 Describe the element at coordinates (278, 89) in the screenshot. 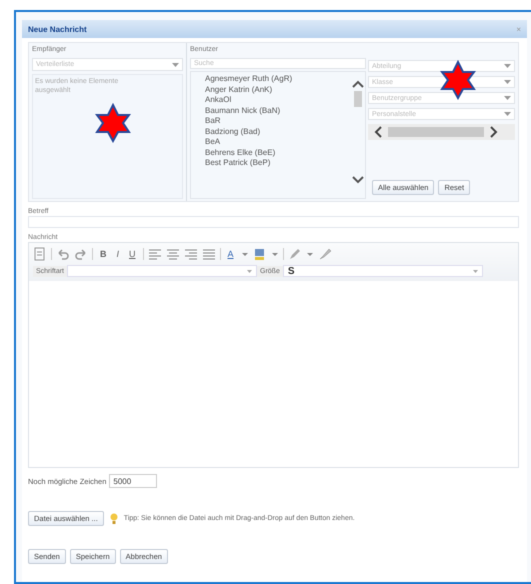

I see `user-list-item: Anger Katrin (AnK)` at that location.